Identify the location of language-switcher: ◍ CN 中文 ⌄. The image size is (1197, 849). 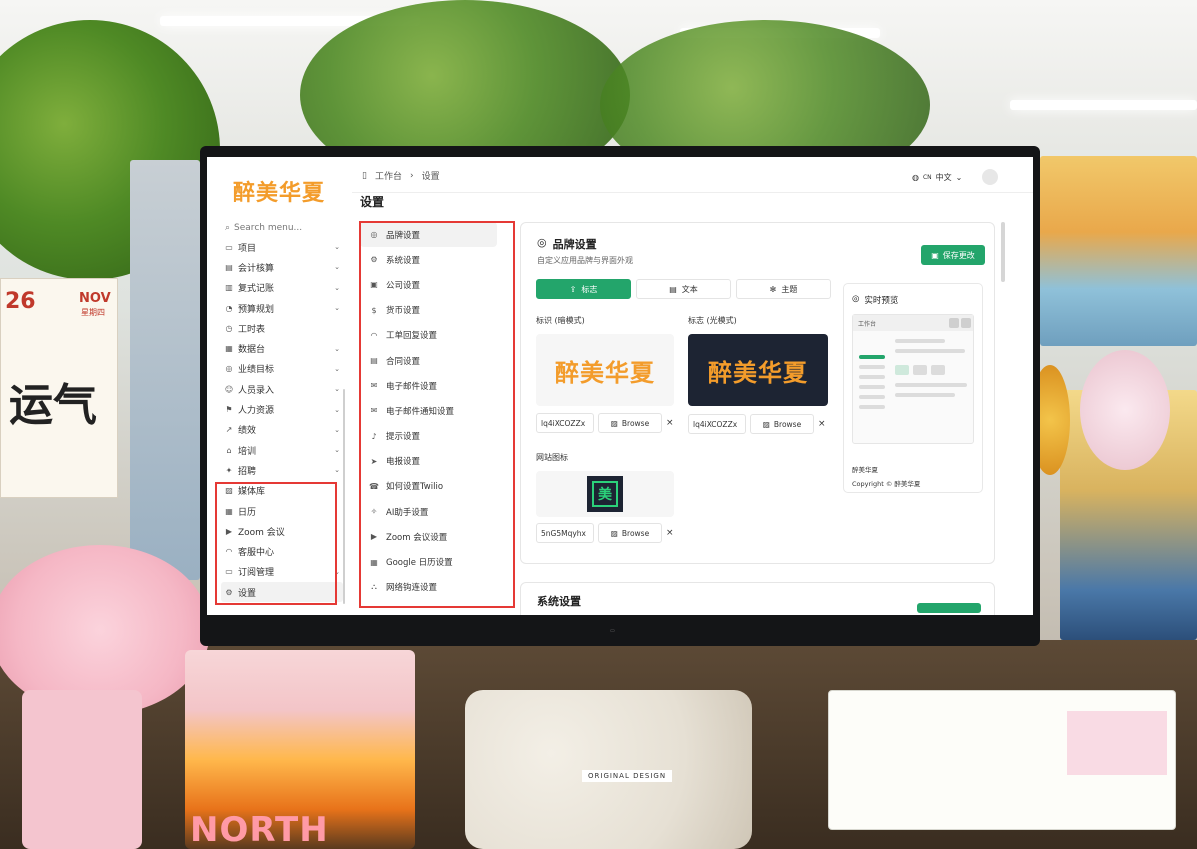
(937, 177).